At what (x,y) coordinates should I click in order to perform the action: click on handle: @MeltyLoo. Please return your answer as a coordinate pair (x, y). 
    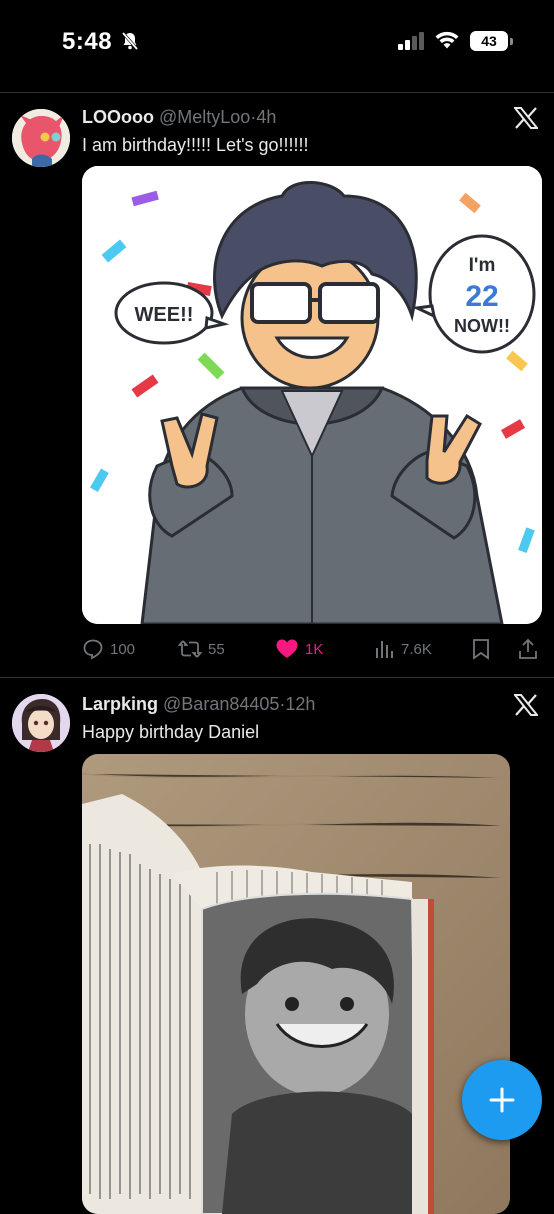
    Looking at the image, I should click on (204, 117).